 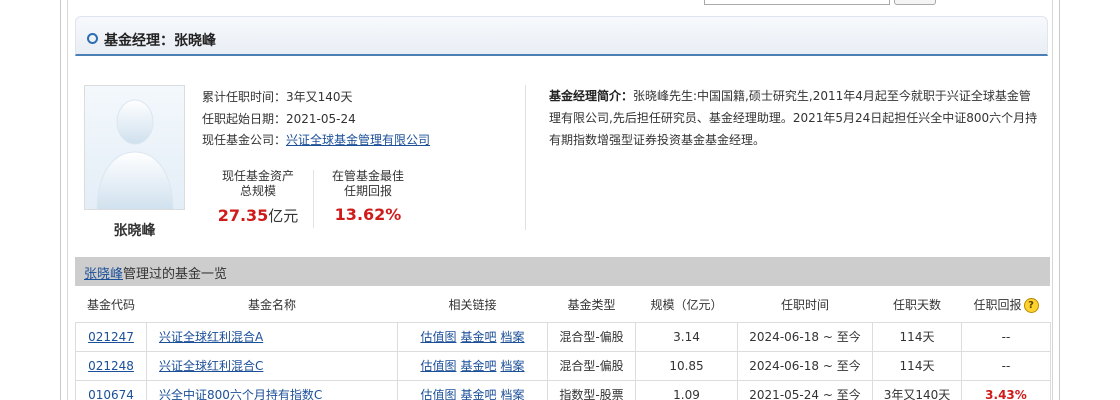 What do you see at coordinates (1031, 306) in the screenshot?
I see `question-icon: ?` at bounding box center [1031, 306].